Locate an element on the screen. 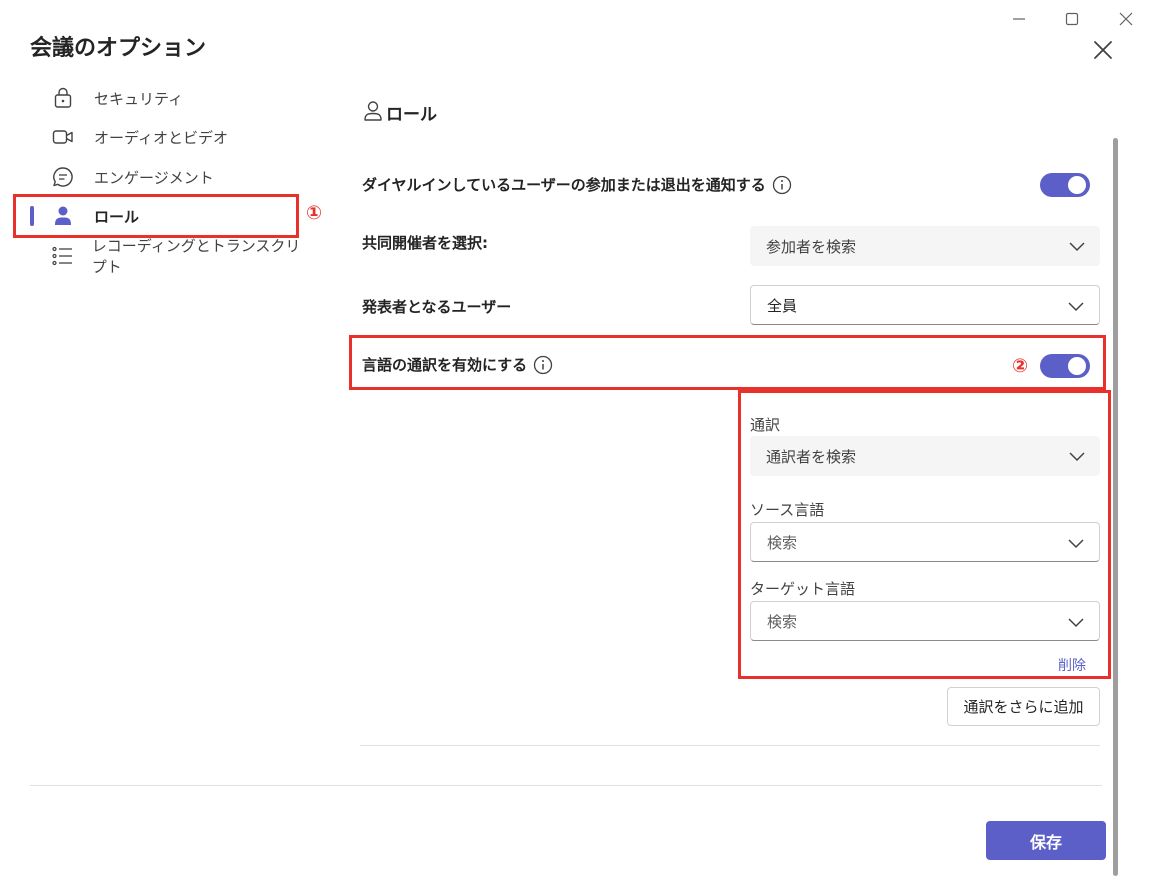  content-divider is located at coordinates (730, 745).